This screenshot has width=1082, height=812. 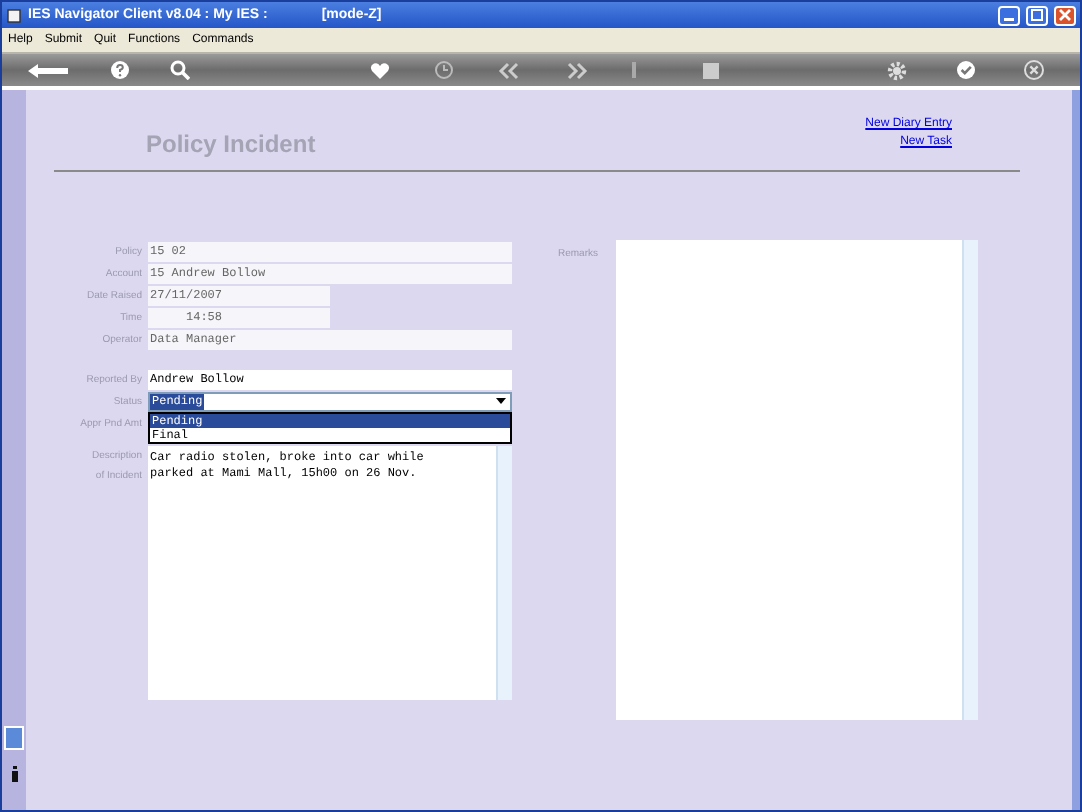 What do you see at coordinates (14, 774) in the screenshot?
I see `info-icon` at bounding box center [14, 774].